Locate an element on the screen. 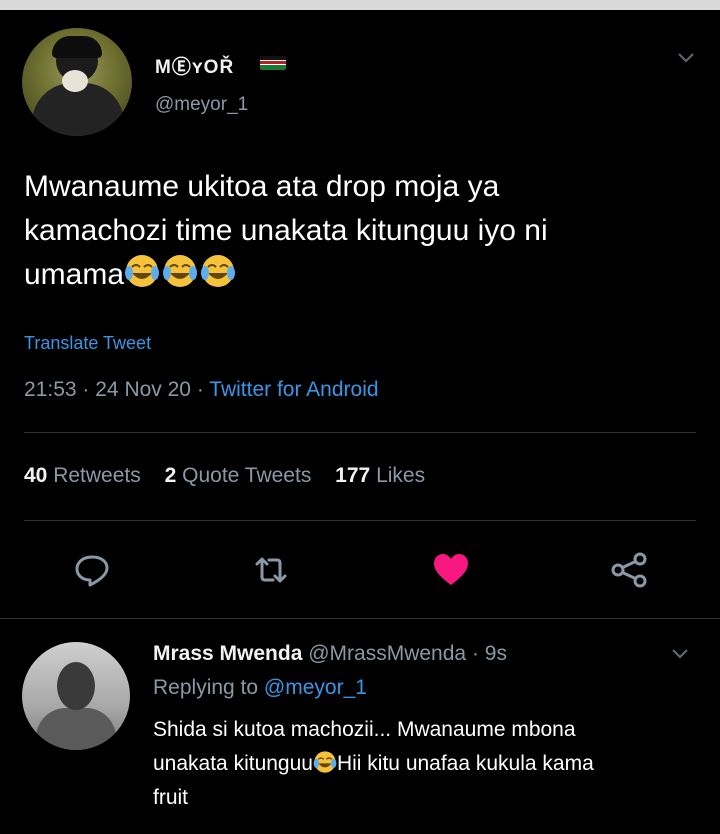 The height and width of the screenshot is (834, 720). reply-avatar is located at coordinates (76, 696).